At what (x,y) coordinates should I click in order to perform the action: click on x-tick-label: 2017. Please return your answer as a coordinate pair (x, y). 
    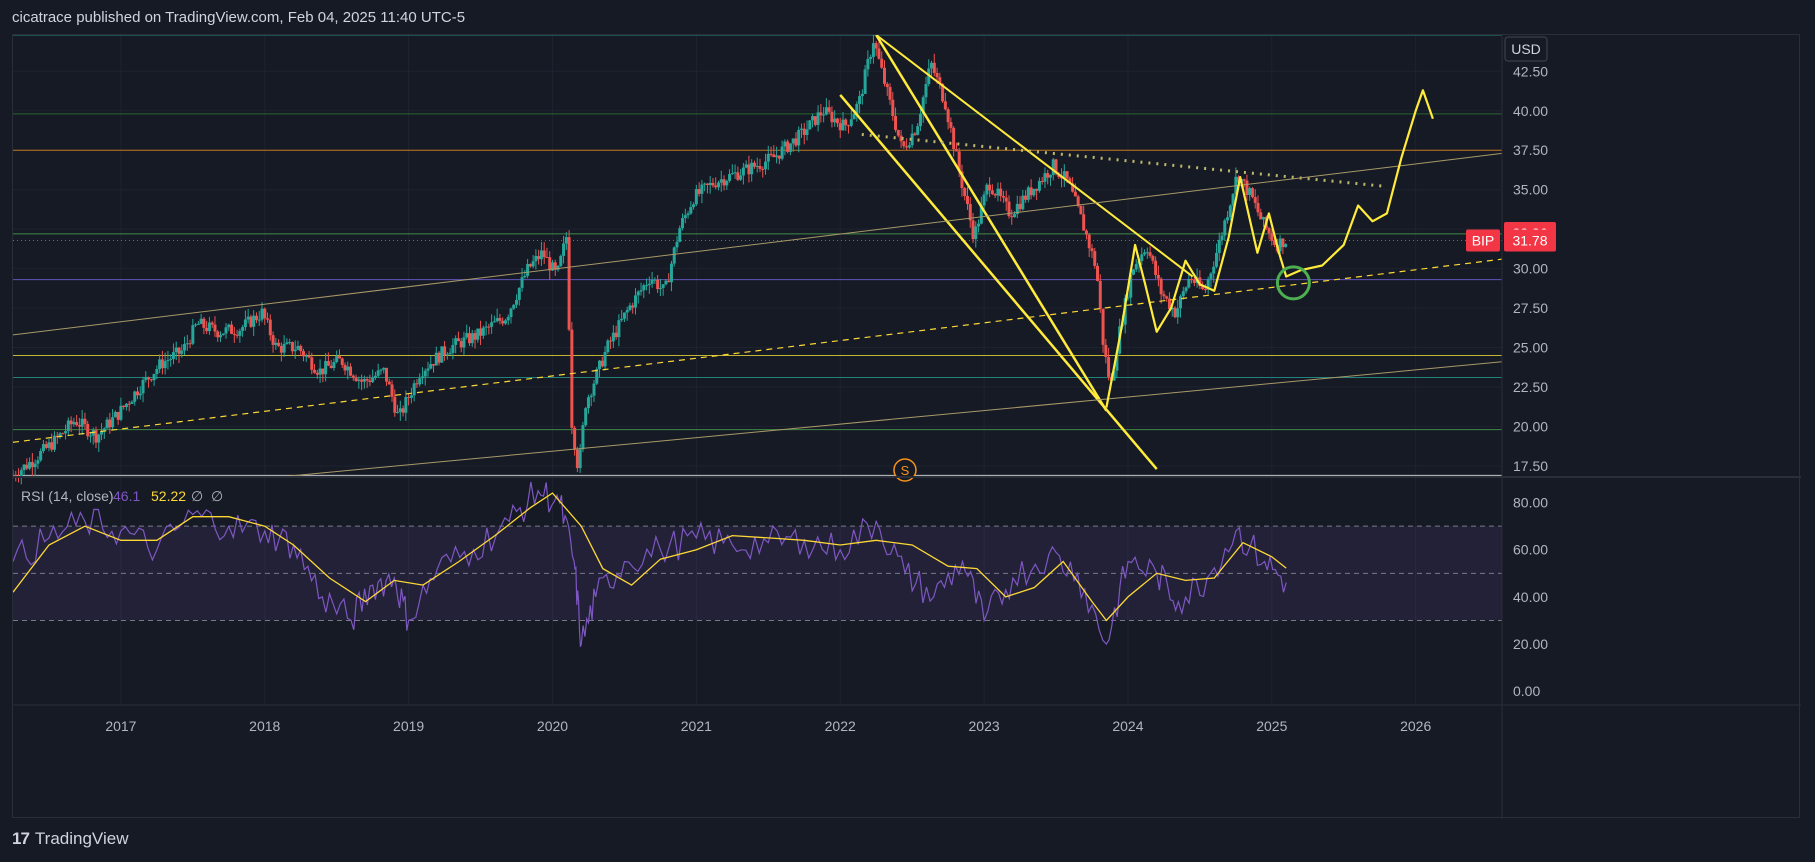
    Looking at the image, I should click on (120, 726).